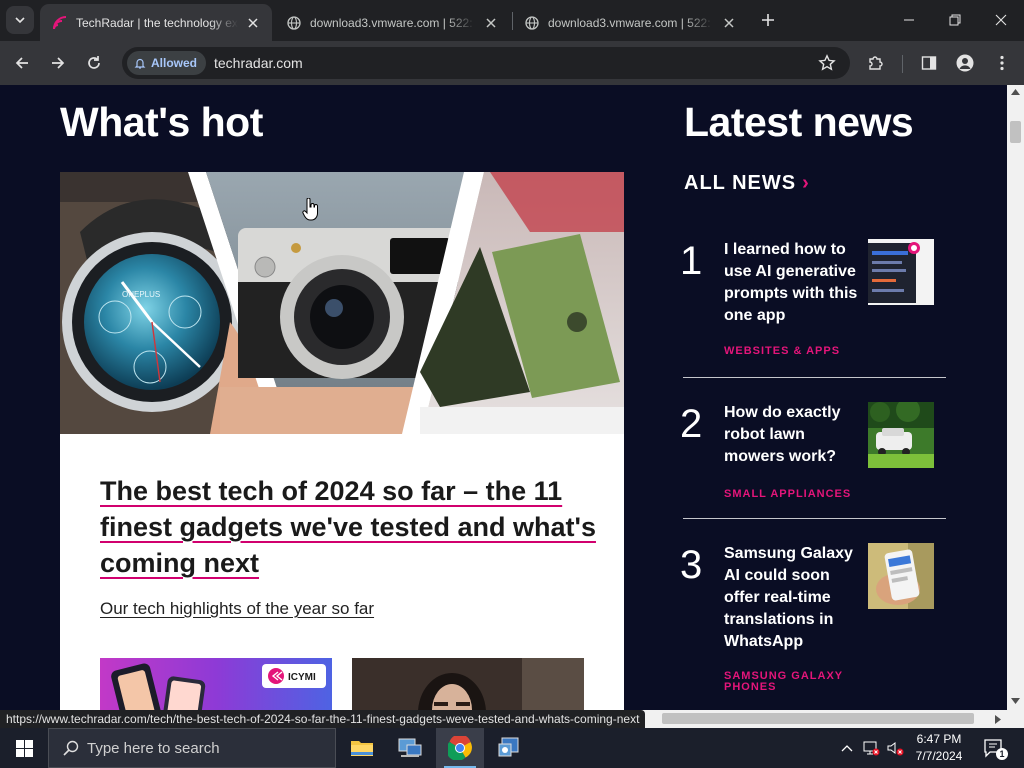 Image resolution: width=1024 pixels, height=768 pixels. I want to click on whats-hot-heading: What's hot, so click(161, 122).